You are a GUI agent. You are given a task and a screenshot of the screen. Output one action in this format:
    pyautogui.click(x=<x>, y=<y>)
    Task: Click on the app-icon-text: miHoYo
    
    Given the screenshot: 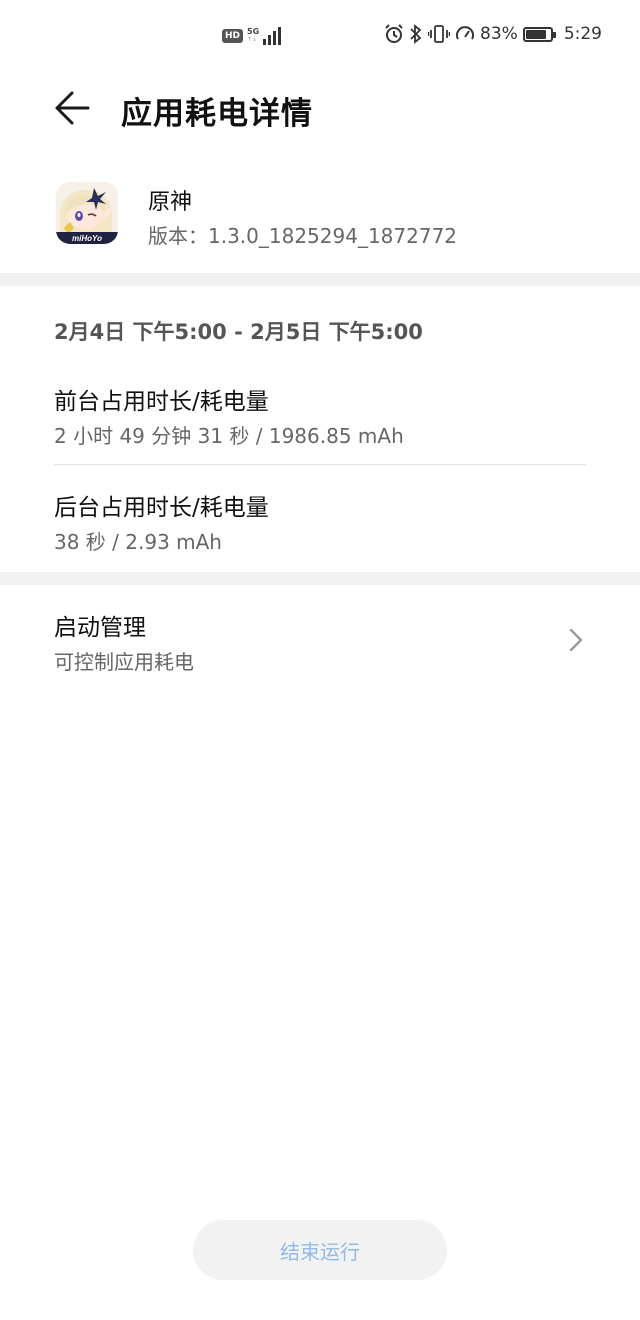 What is the action you would take?
    pyautogui.click(x=87, y=238)
    